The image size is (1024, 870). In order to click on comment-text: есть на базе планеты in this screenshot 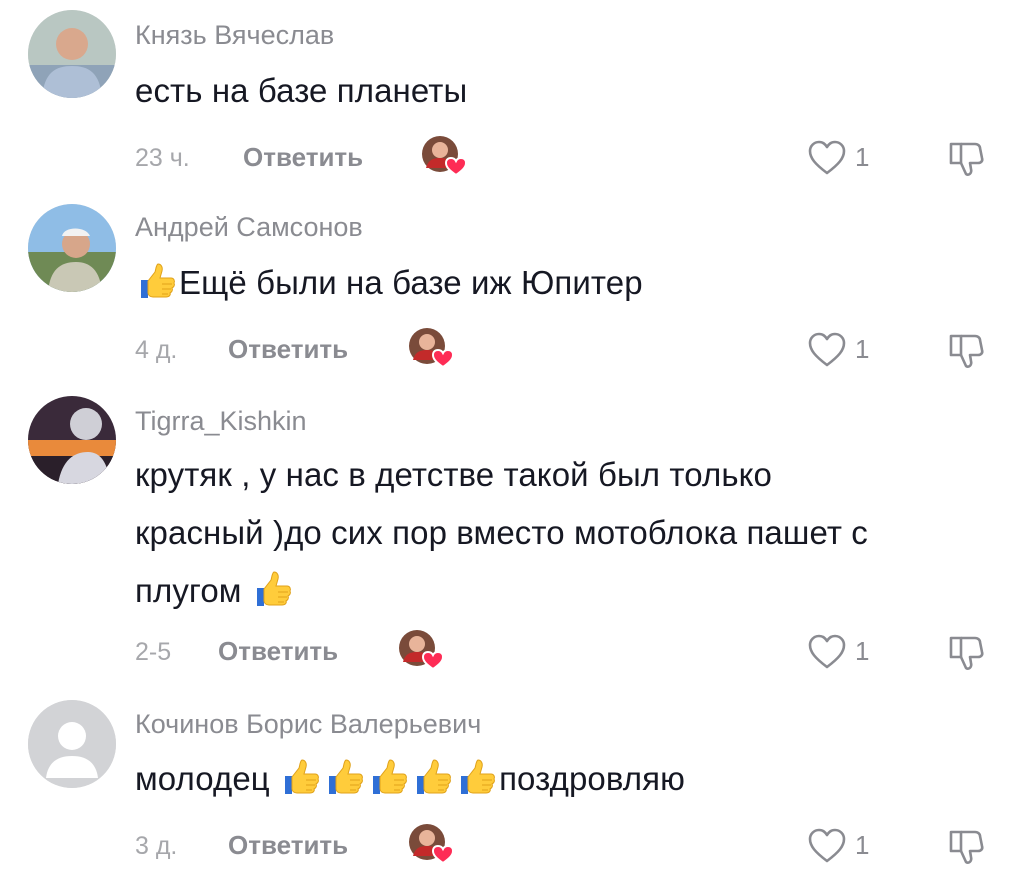, I will do `click(301, 90)`.